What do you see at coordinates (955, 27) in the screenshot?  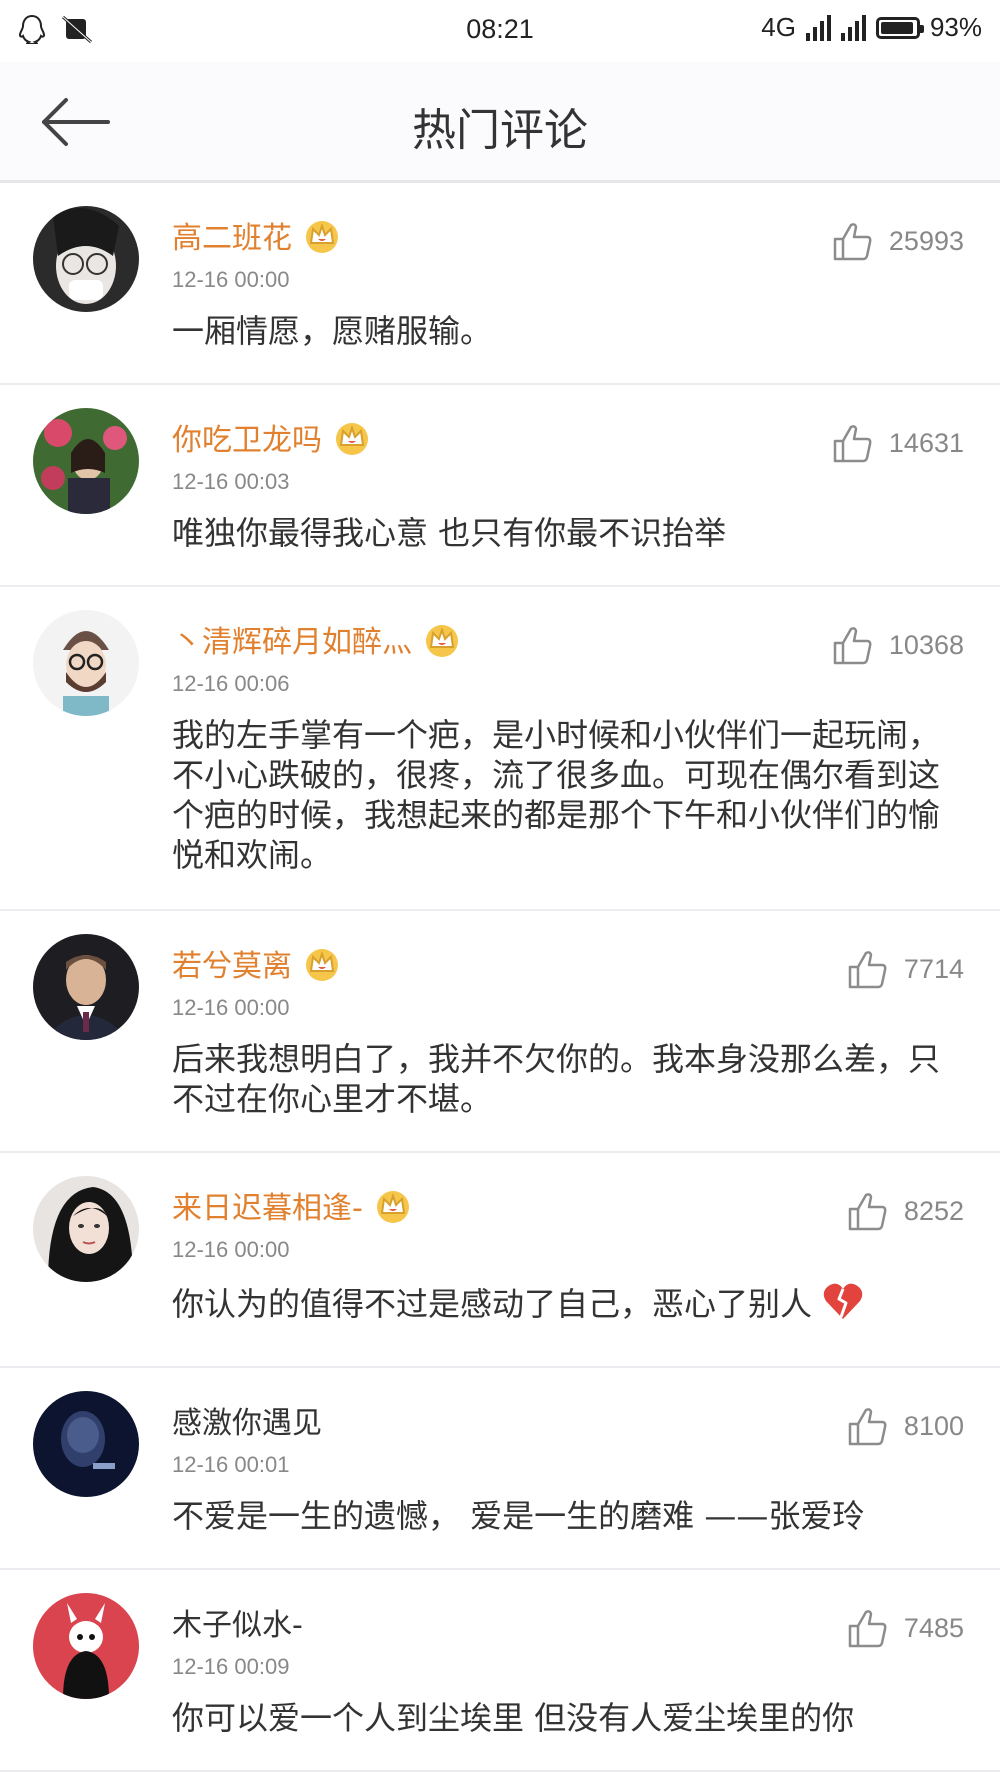 I see `battery-percent: 93%` at bounding box center [955, 27].